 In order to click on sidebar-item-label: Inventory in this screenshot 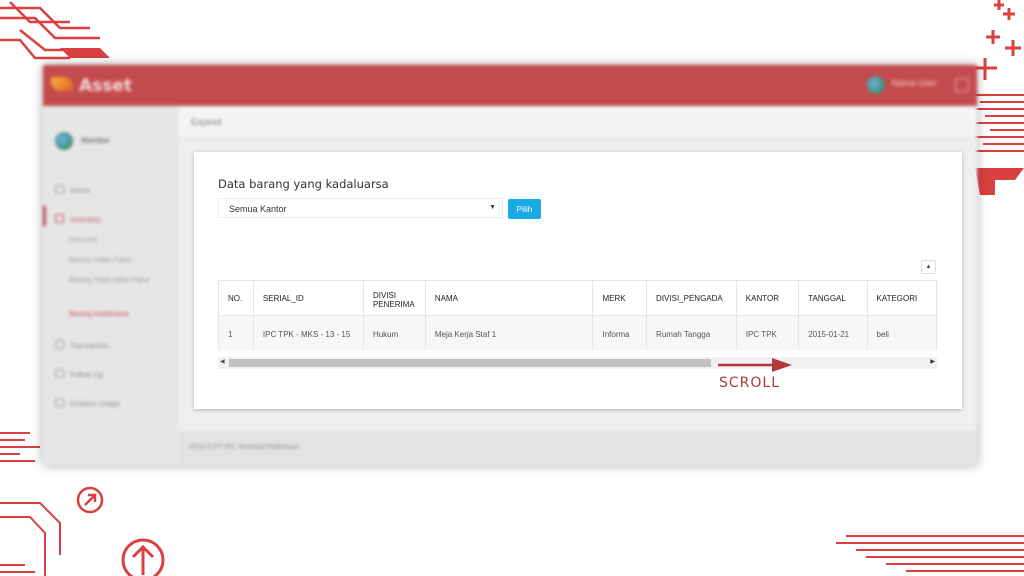, I will do `click(85, 219)`.